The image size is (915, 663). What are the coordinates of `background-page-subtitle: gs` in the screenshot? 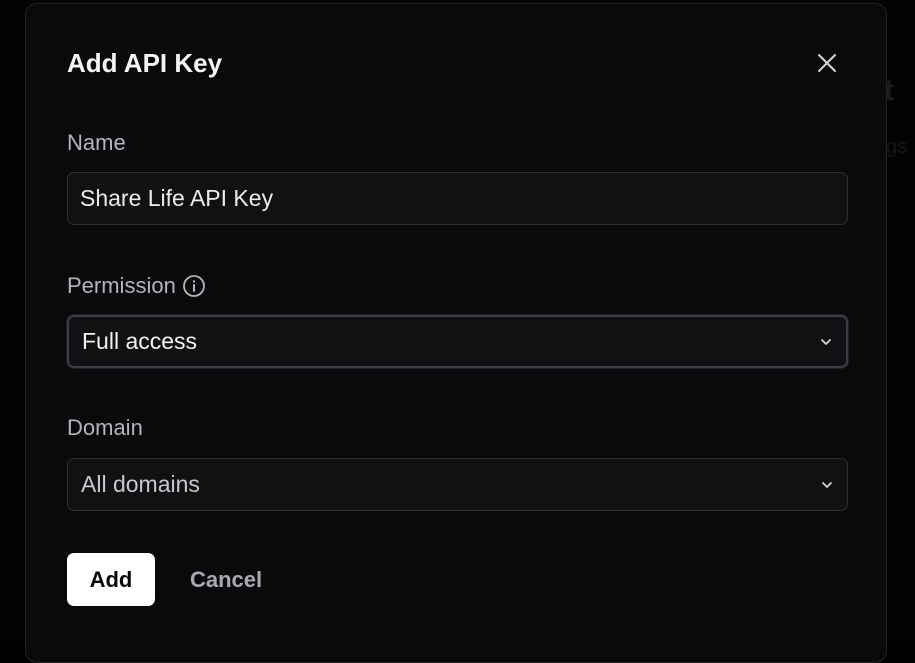 It's located at (897, 147).